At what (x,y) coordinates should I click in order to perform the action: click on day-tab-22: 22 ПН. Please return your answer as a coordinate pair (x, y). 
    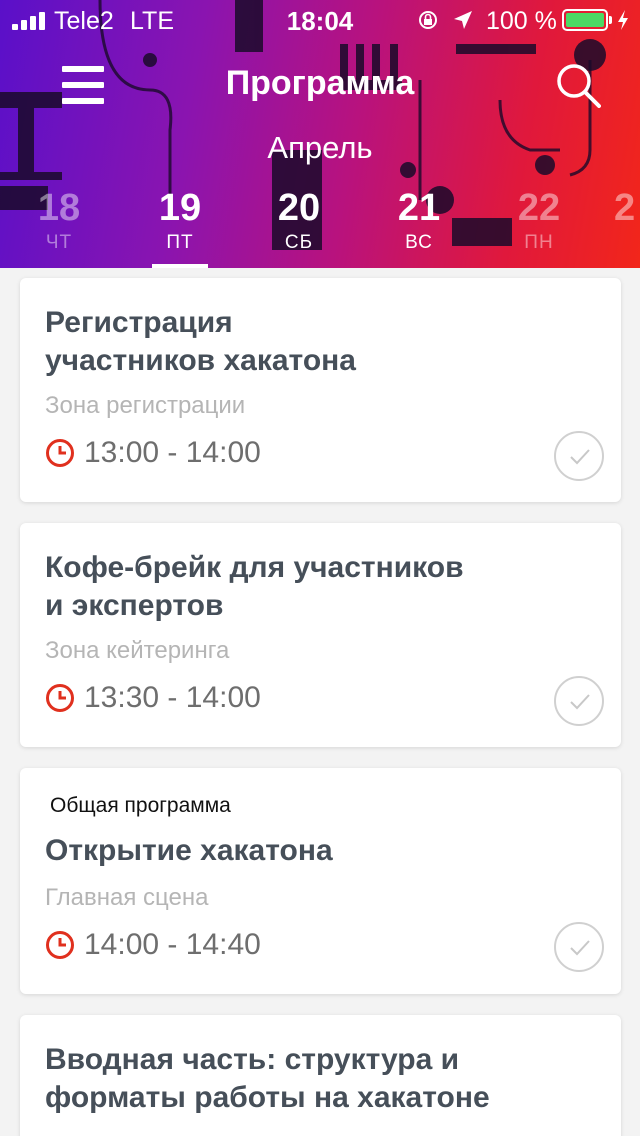
    Looking at the image, I should click on (539, 220).